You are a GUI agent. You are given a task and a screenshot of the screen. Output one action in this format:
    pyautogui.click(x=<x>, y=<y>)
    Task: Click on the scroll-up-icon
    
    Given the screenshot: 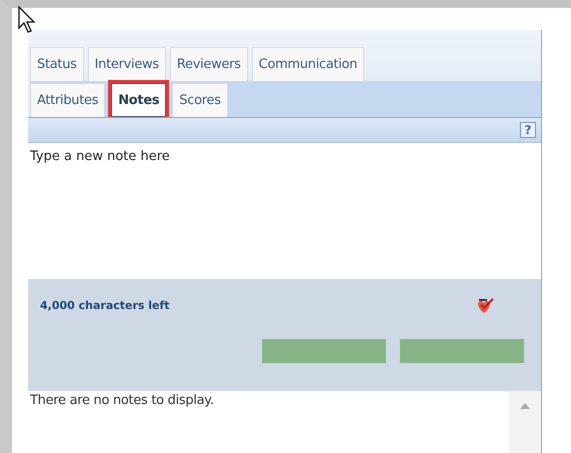 What is the action you would take?
    pyautogui.click(x=525, y=406)
    